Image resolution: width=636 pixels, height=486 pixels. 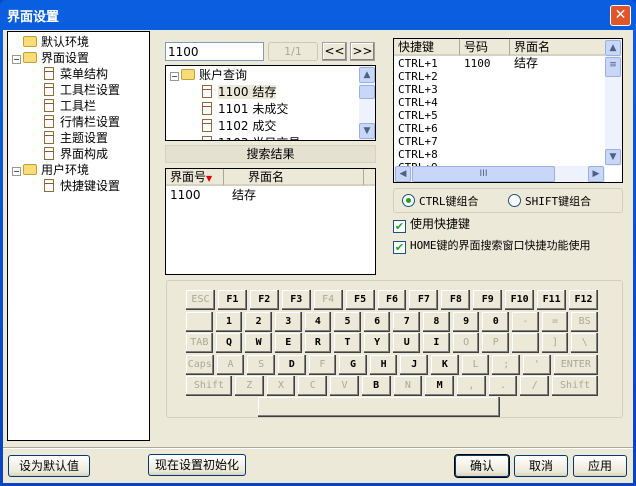 What do you see at coordinates (76, 154) in the screenshot?
I see `tree-item: 界面构成` at bounding box center [76, 154].